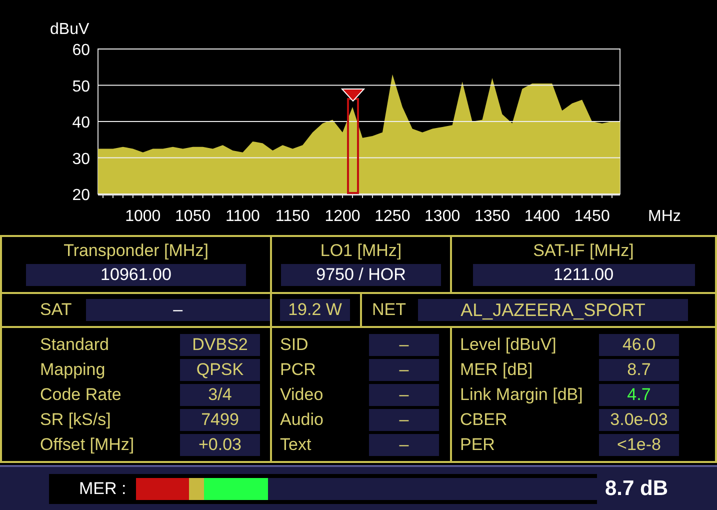 This screenshot has height=510, width=717. What do you see at coordinates (75, 419) in the screenshot?
I see `parameter-label: SR [kS/s]` at bounding box center [75, 419].